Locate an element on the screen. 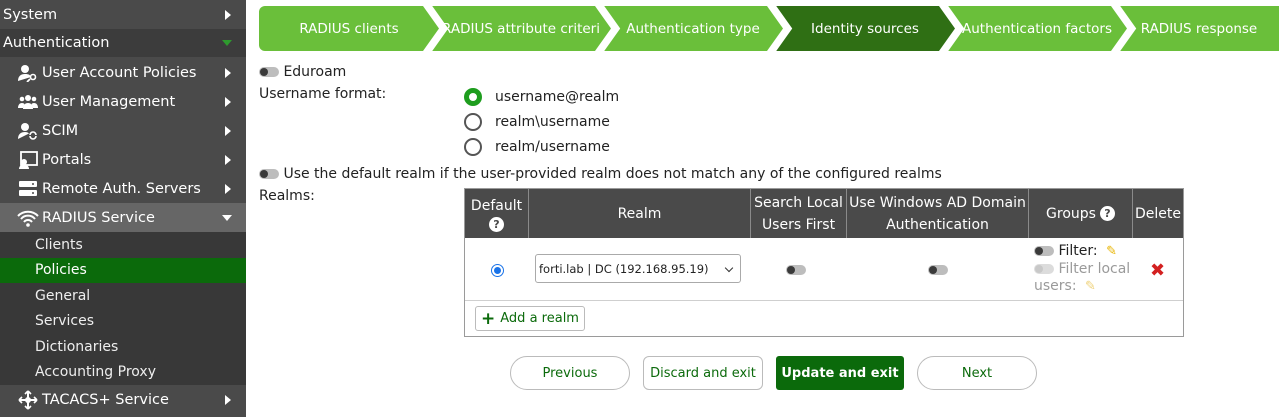 The height and width of the screenshot is (417, 1279). wizard-step-label: Authentication factors is located at coordinates (1037, 28).